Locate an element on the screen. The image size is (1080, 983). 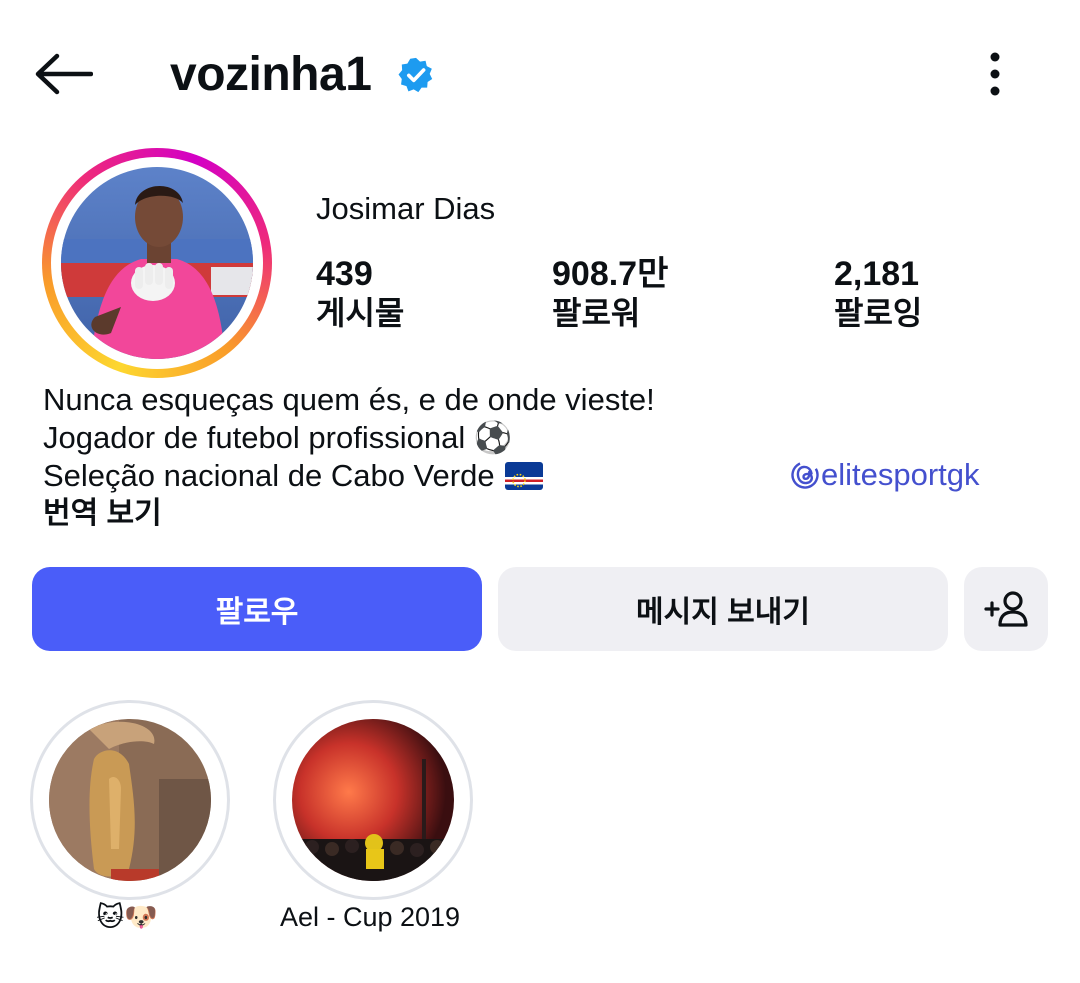
stat-followers-count: 908.7만 is located at coordinates (610, 274).